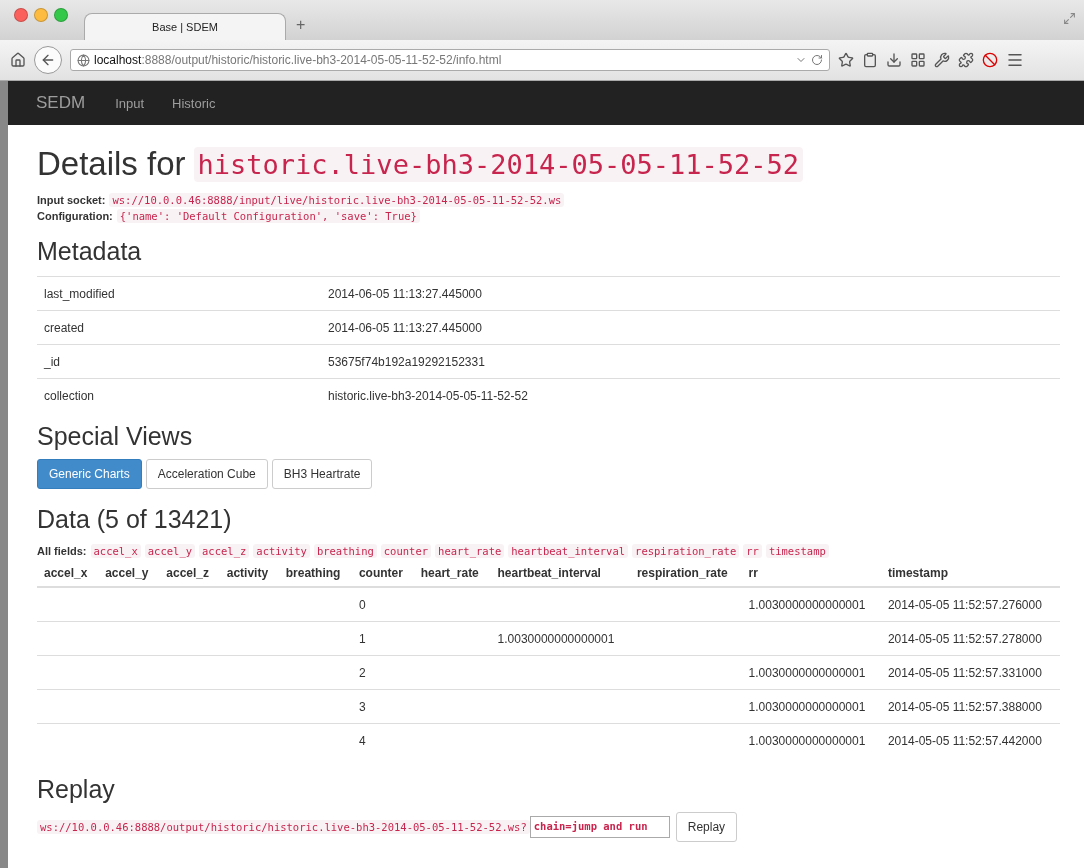 The height and width of the screenshot is (868, 1084). I want to click on table-cell: 2014-05-05 11:52:57.276000, so click(964, 604).